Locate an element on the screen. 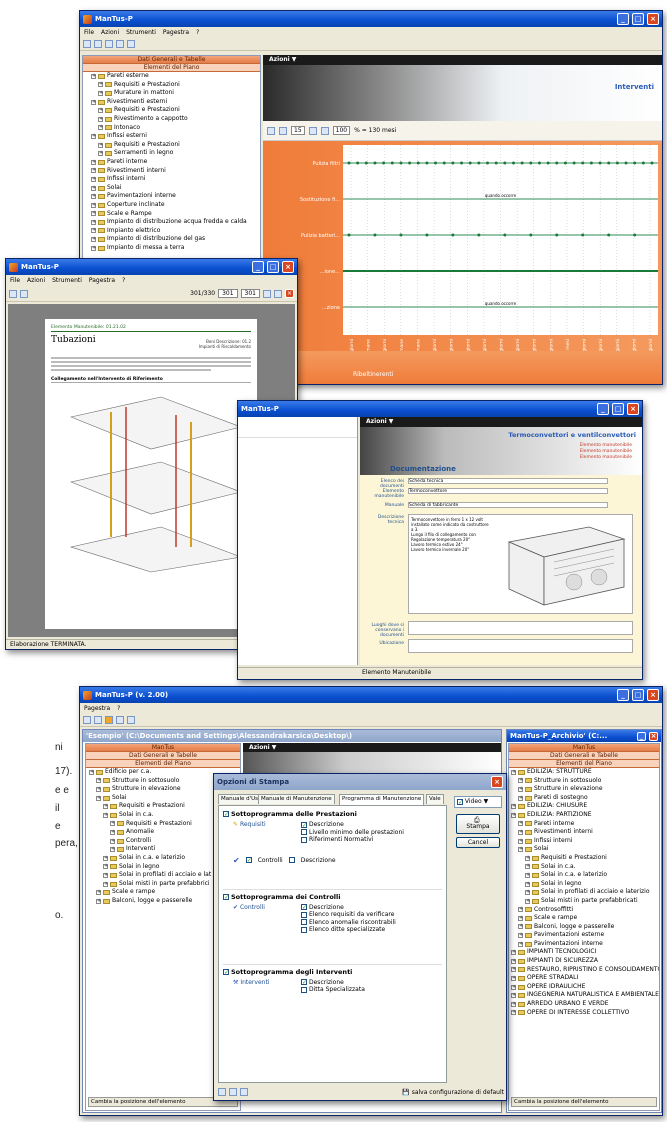  docs-field: Scheda tecnica is located at coordinates (508, 481).